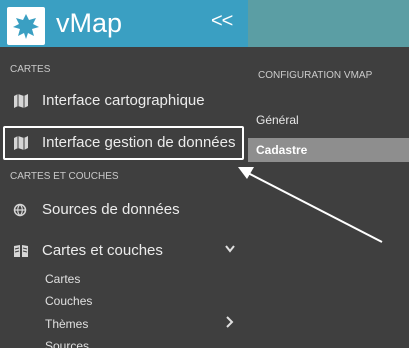 Image resolution: width=409 pixels, height=348 pixels. What do you see at coordinates (123, 100) in the screenshot?
I see `sidebar-item-label: Interface cartographique` at bounding box center [123, 100].